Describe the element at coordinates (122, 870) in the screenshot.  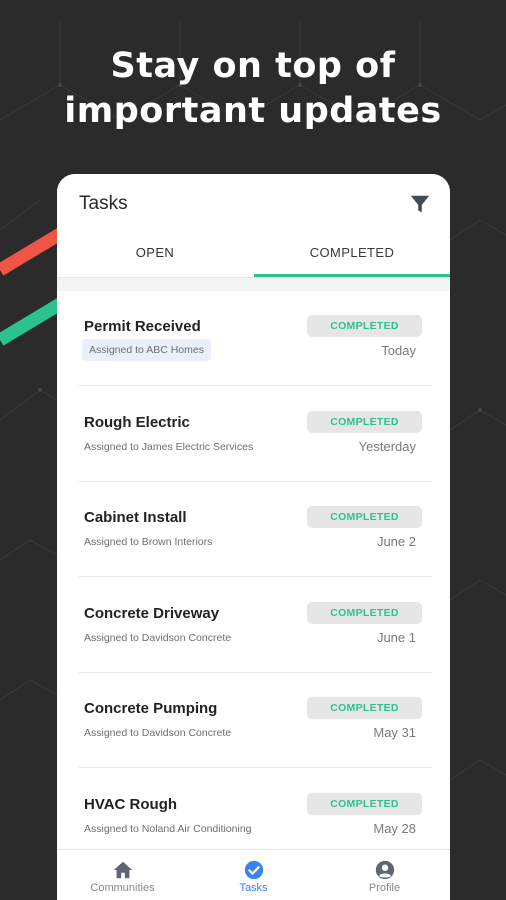
I see `home-icon` at that location.